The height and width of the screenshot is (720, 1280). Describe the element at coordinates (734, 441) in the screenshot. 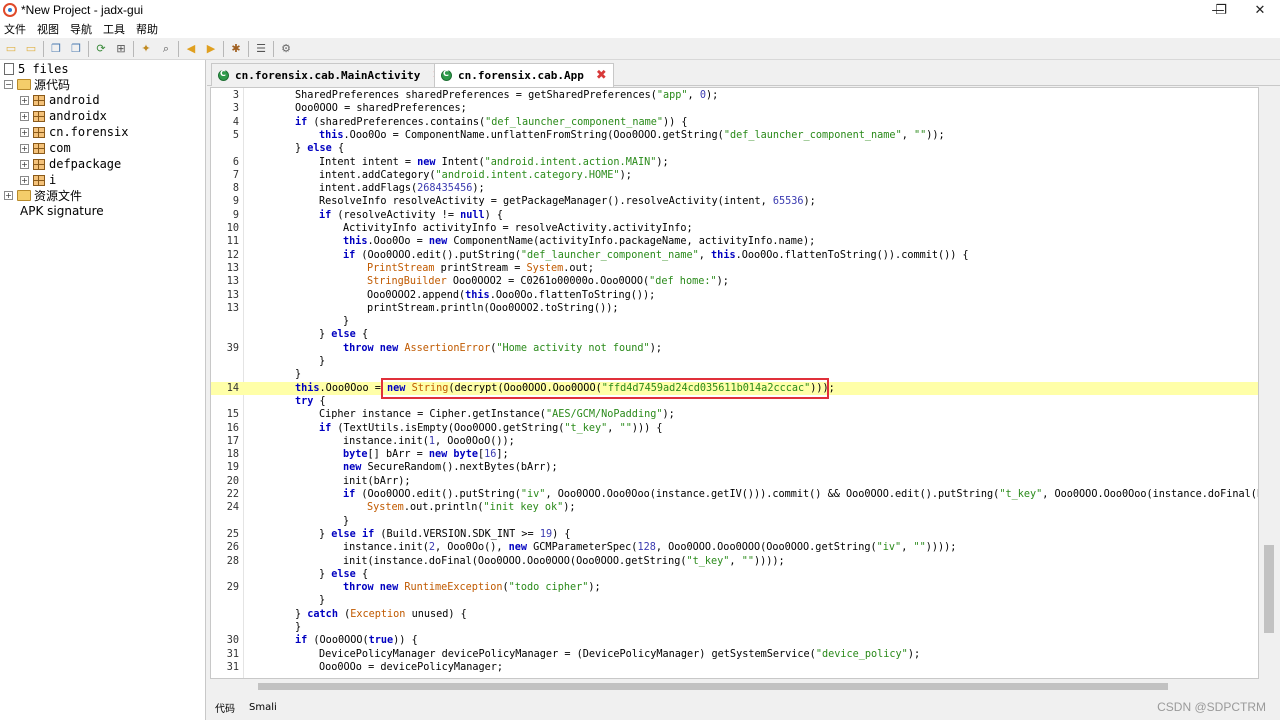

I see `code-line: 17 instance.init(1, Ooo0OoO());` at that location.